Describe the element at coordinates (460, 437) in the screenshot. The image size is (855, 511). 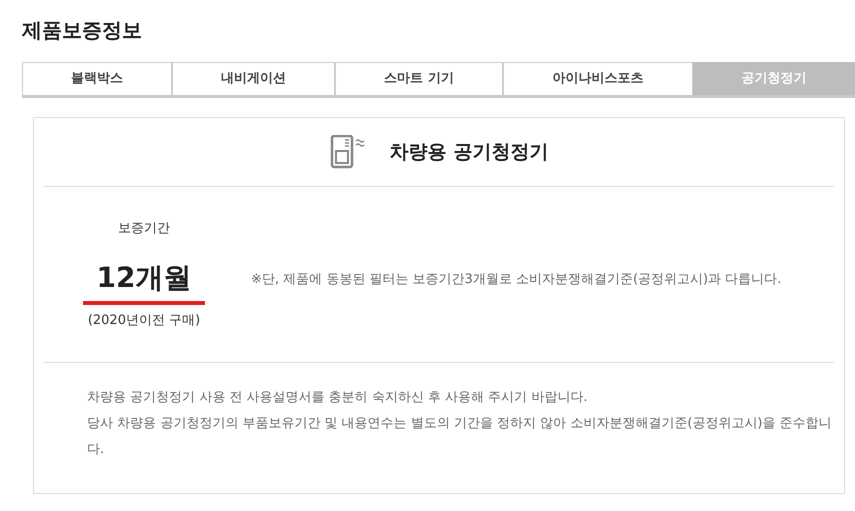
I see `notice-text: 당사 차량용 공기청정기의 부품보유기간 및 내용연수는 별도의 기간을 정하지 않아 소비자분쟁해결기준(공정위고시)을 준수합니다.` at that location.